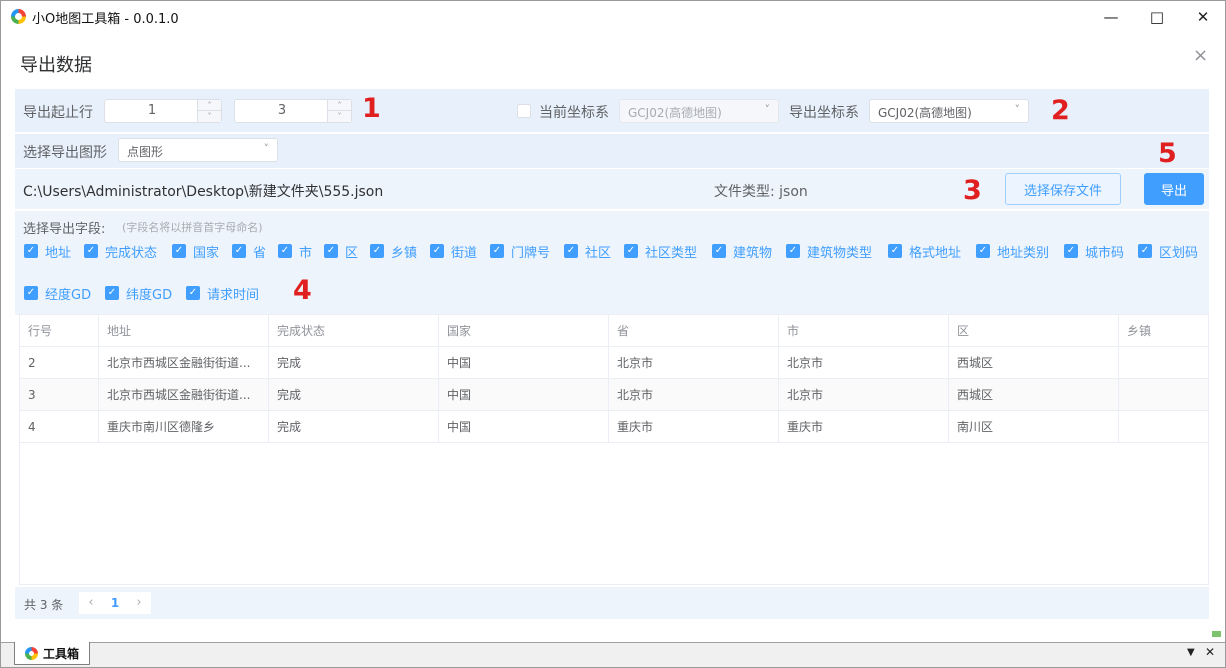 This screenshot has width=1226, height=668. I want to click on bottom-tab-bar: 工具箱 ▼ ✕, so click(613, 654).